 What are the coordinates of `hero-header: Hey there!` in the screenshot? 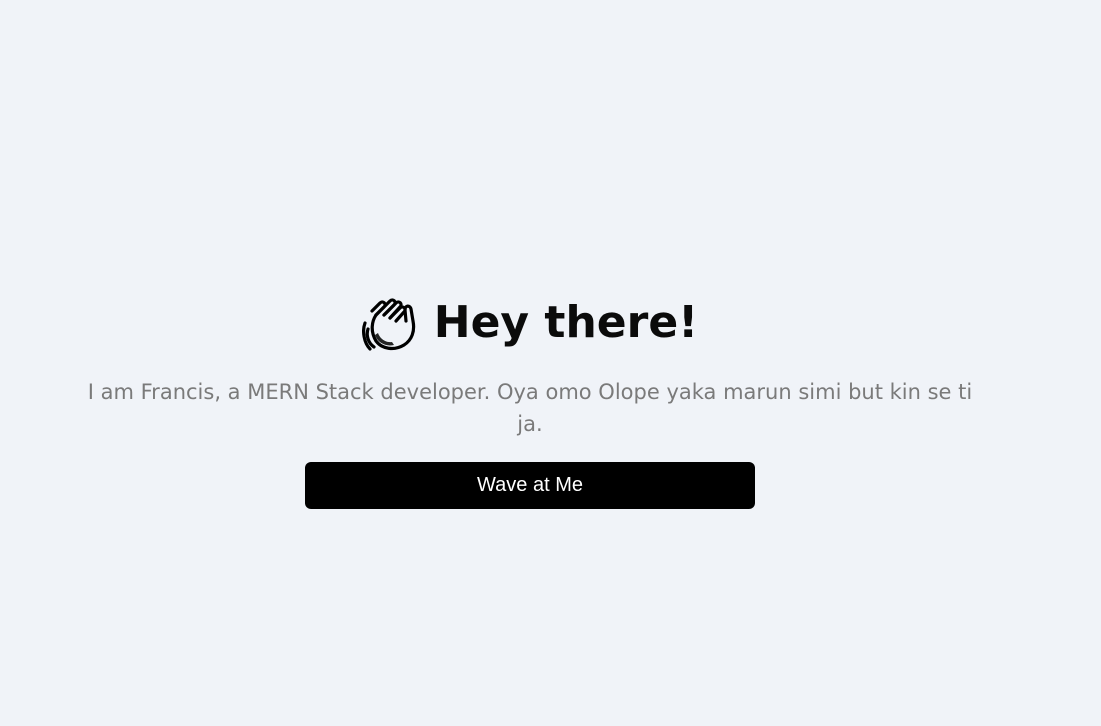 It's located at (530, 323).